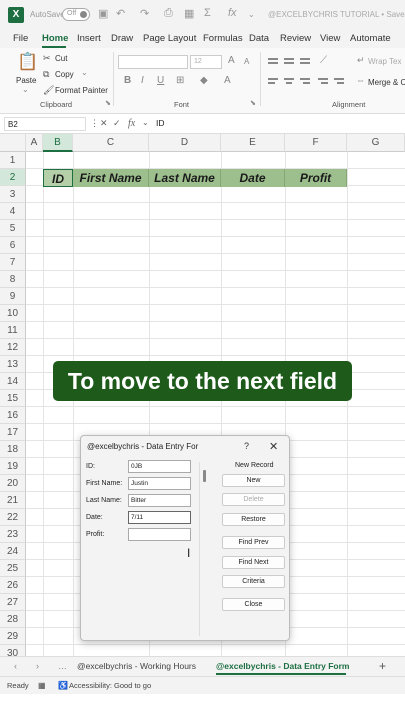 The width and height of the screenshot is (405, 720). Describe the element at coordinates (122, 38) in the screenshot. I see `tab-draw: Draw` at that location.